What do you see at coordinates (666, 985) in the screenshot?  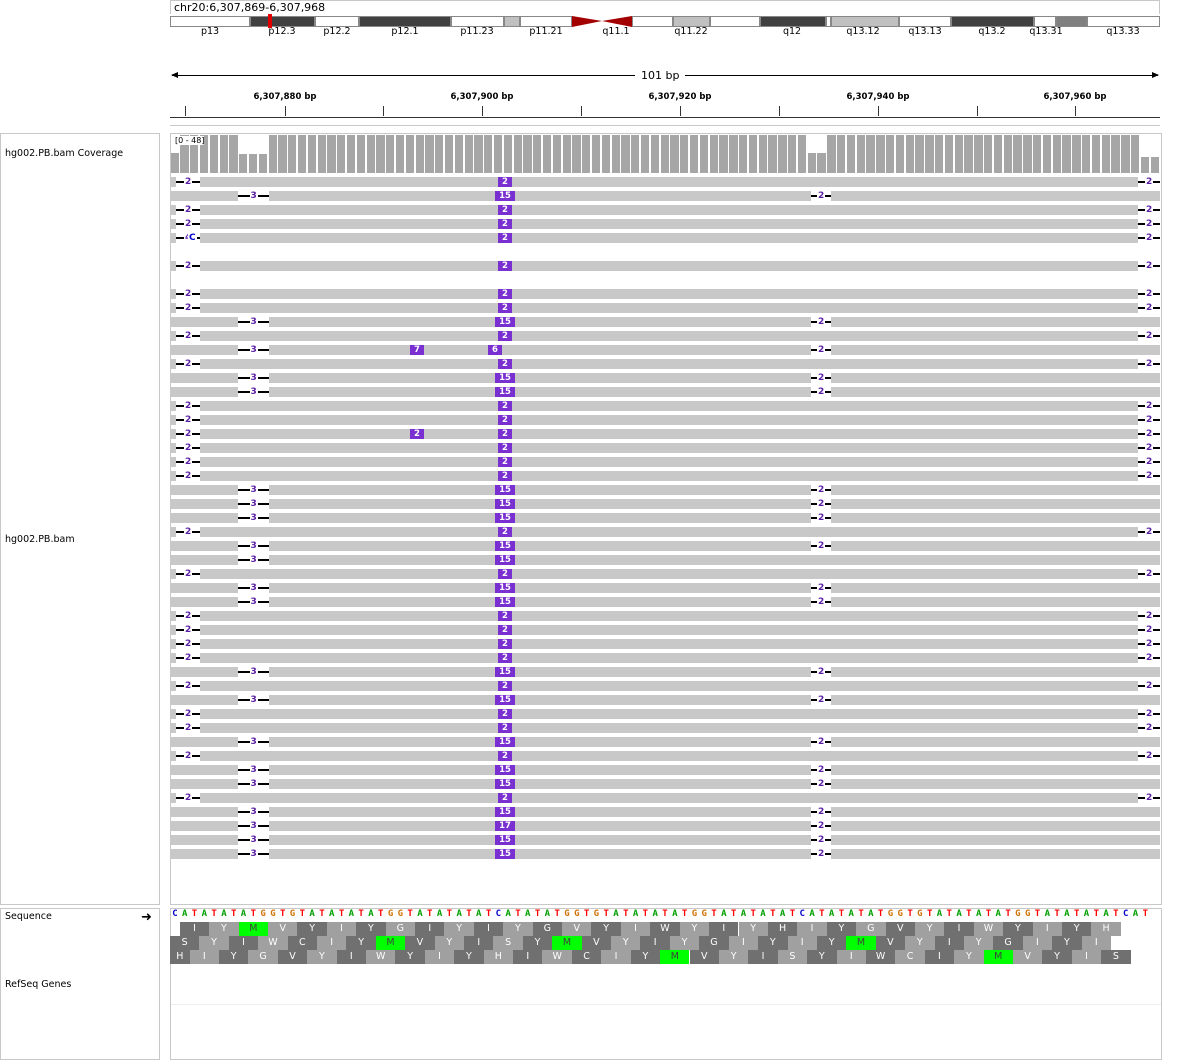 I see `refseq-track-area` at bounding box center [666, 985].